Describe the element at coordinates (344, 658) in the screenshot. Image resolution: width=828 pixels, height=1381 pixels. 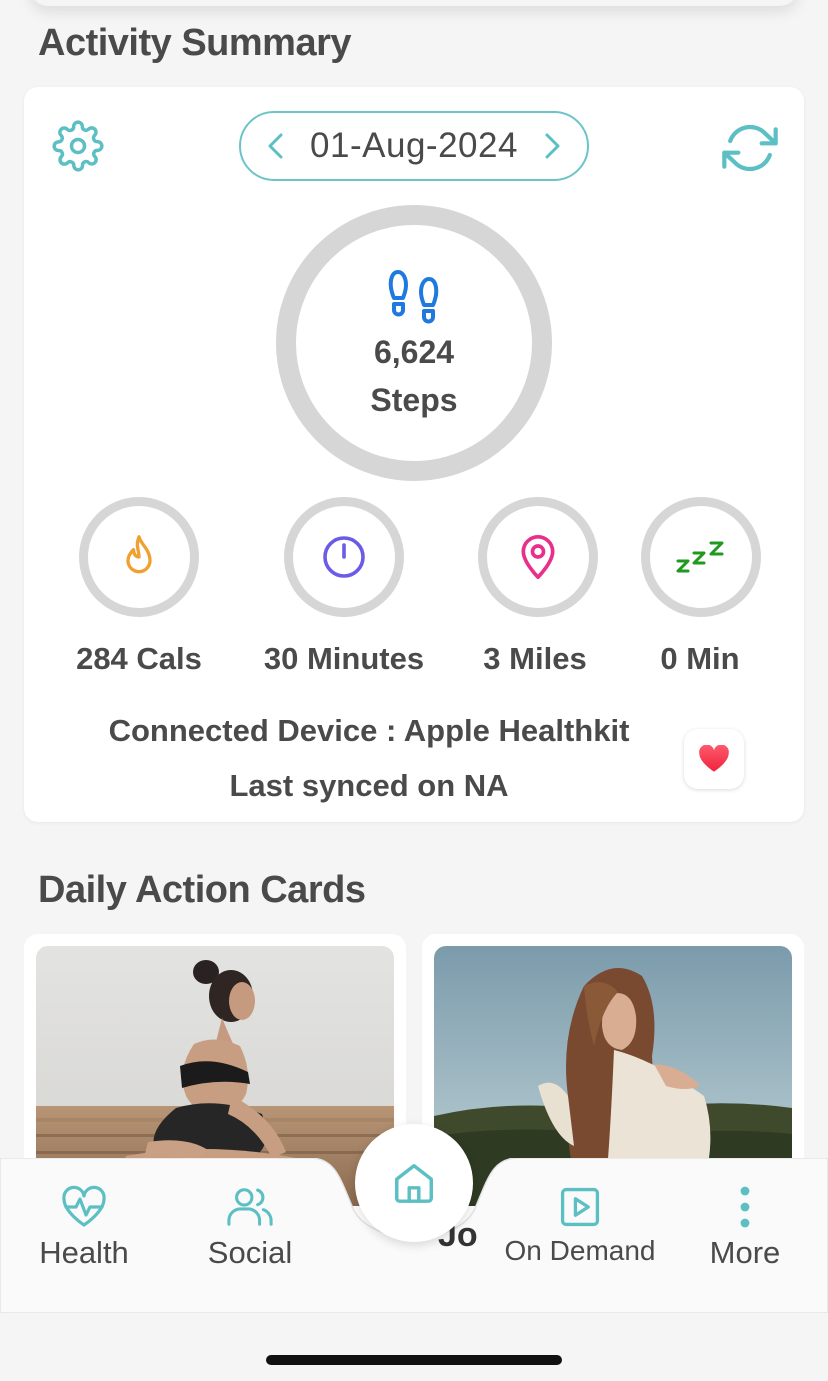
I see `minutes-label: 30 Minutes` at that location.